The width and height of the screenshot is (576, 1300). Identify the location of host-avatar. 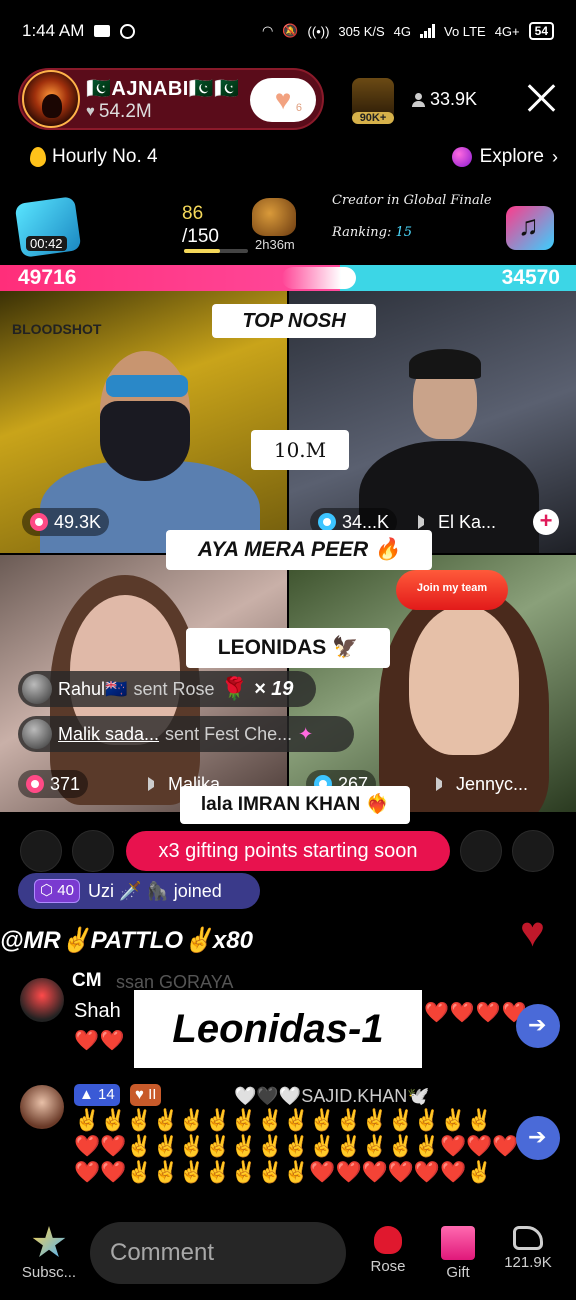
(51, 99).